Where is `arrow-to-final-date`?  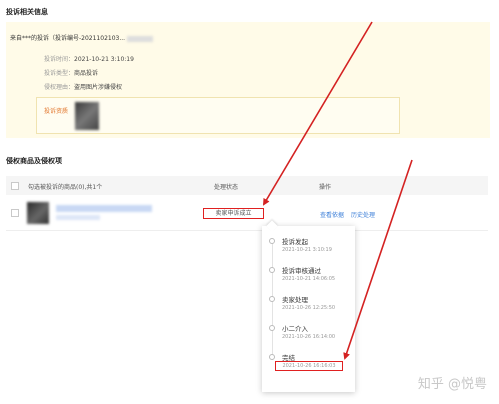
arrow-to-final-date is located at coordinates (378, 259).